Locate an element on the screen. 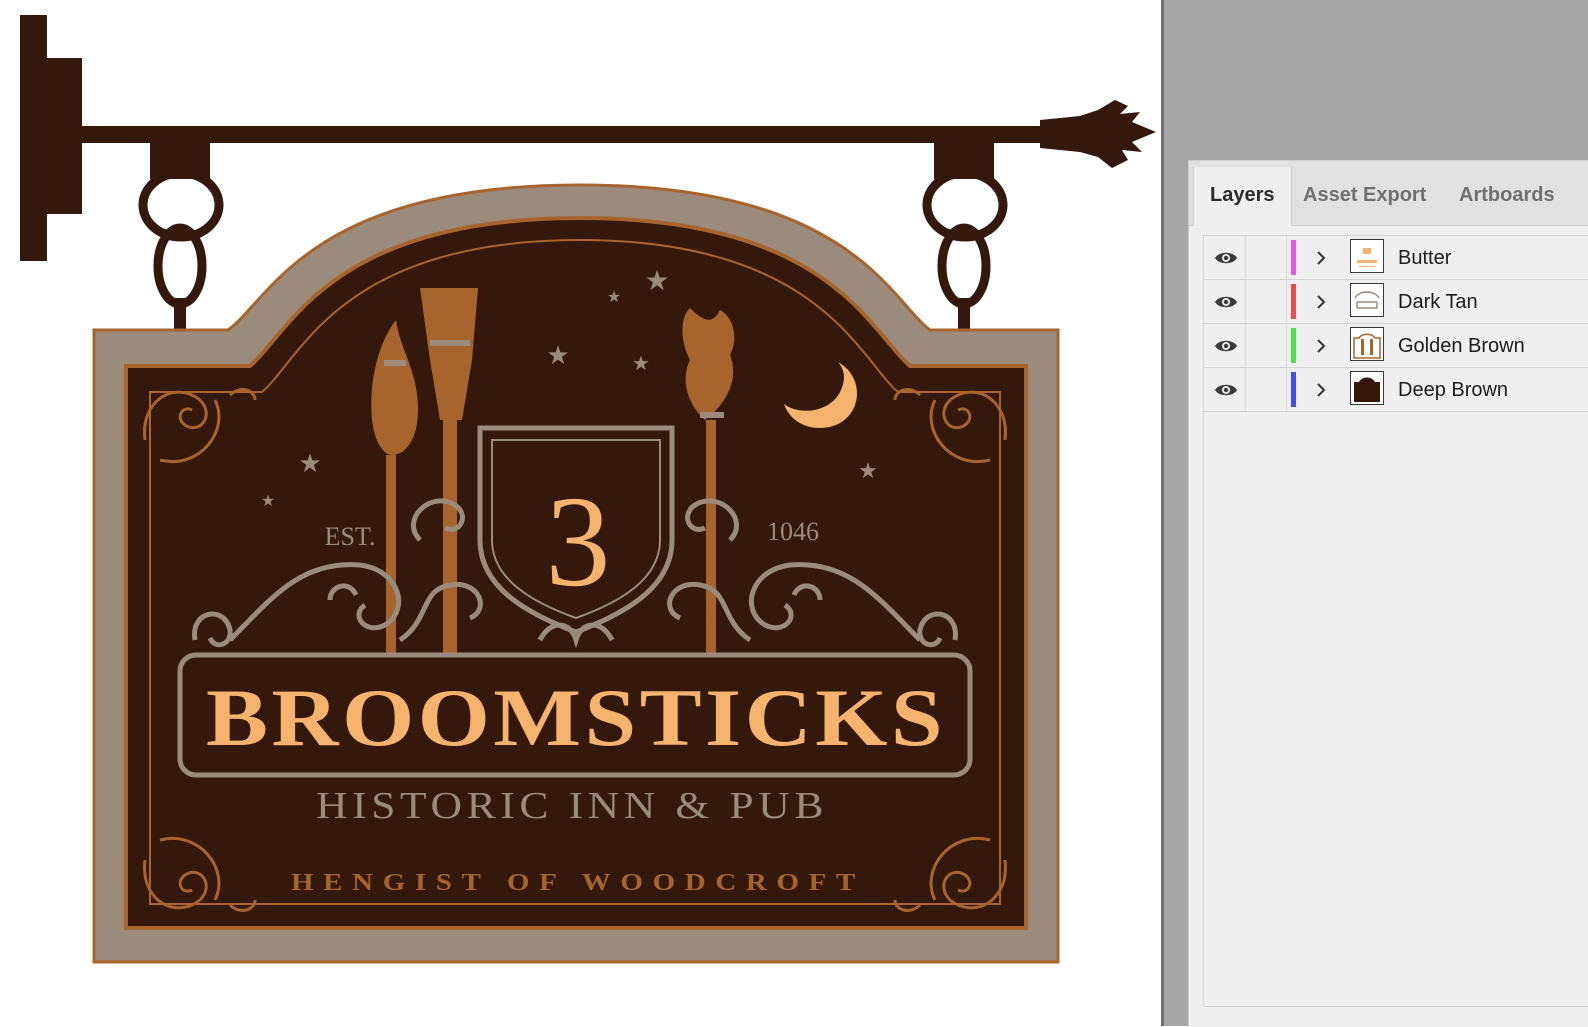 This screenshot has width=1588, height=1027. layer-row-deep-brown: Deep Brown is located at coordinates (1395, 390).